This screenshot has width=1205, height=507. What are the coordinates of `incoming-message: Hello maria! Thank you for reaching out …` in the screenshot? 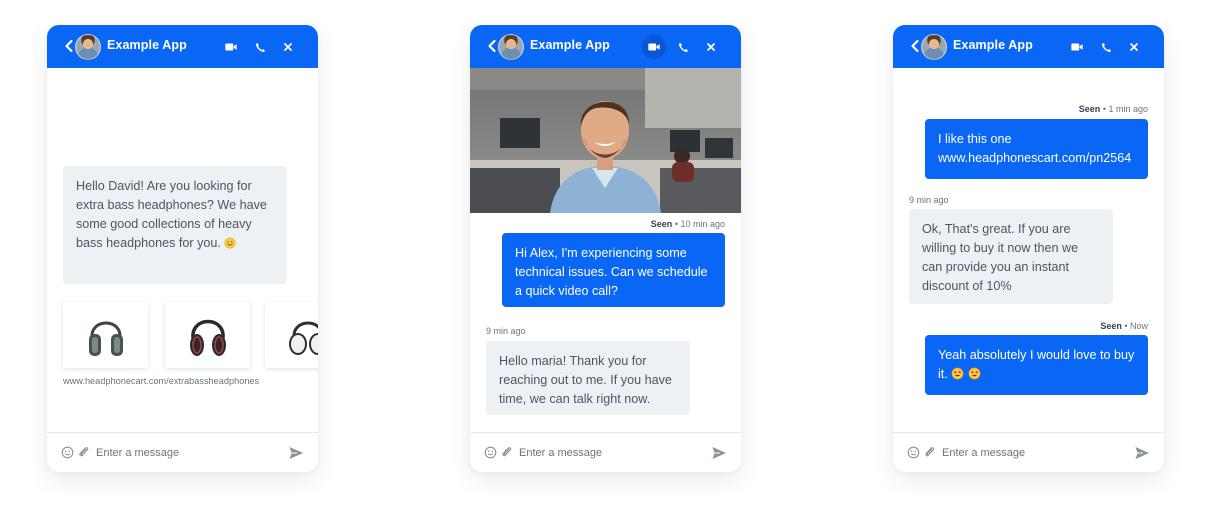 It's located at (588, 378).